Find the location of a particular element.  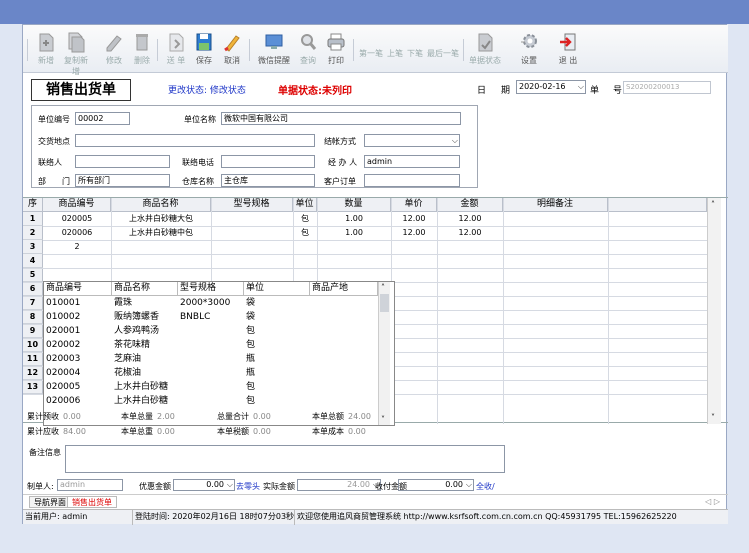

prev-record-link: 上笔 is located at coordinates (395, 53).